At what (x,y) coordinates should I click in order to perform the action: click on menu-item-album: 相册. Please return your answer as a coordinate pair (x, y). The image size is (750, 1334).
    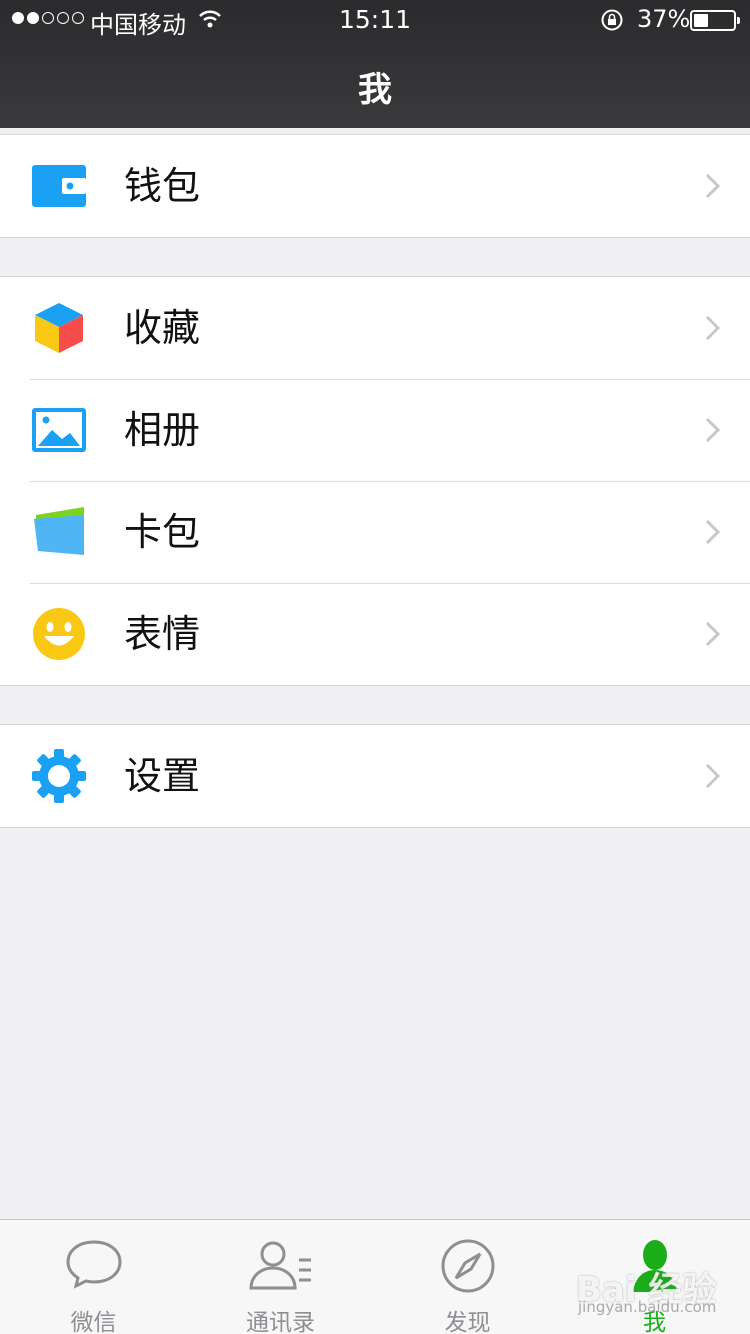
    Looking at the image, I should click on (375, 430).